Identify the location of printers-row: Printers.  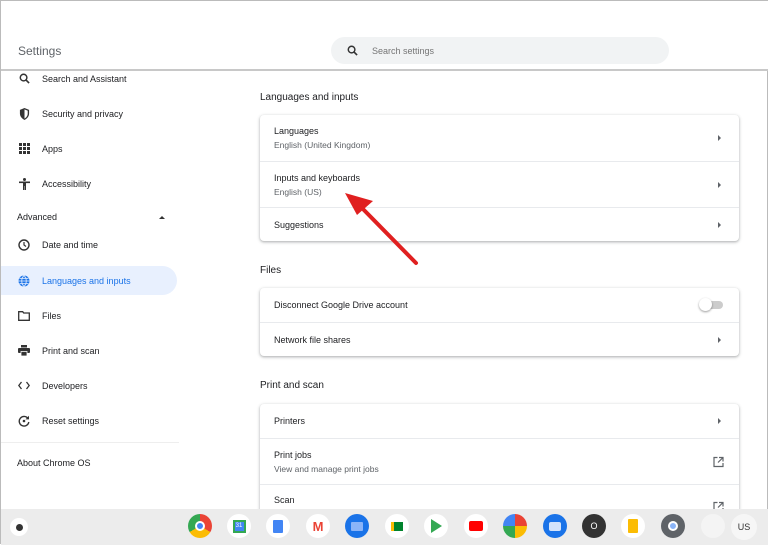
(499, 421).